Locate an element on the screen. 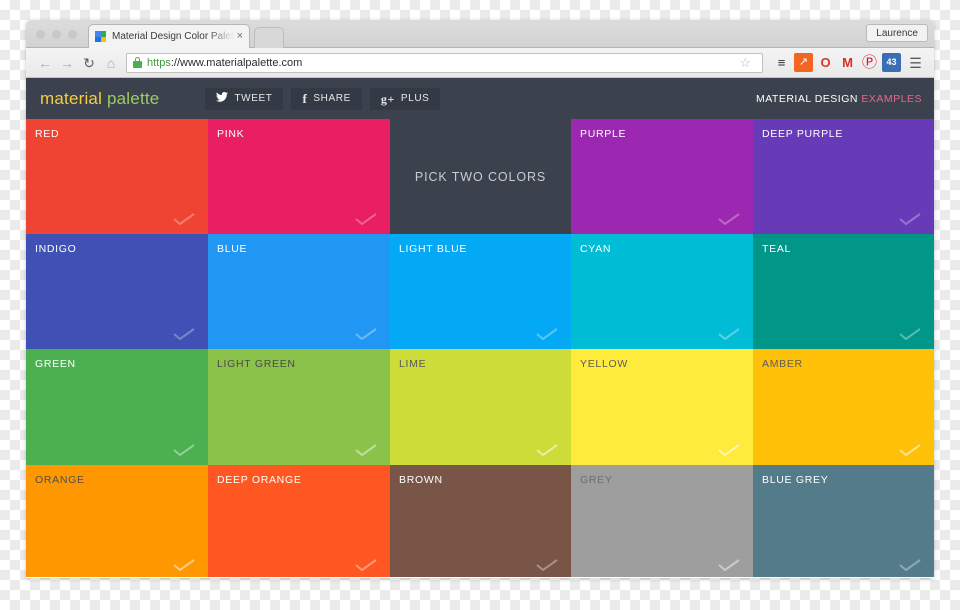  twitter-icon is located at coordinates (222, 98).